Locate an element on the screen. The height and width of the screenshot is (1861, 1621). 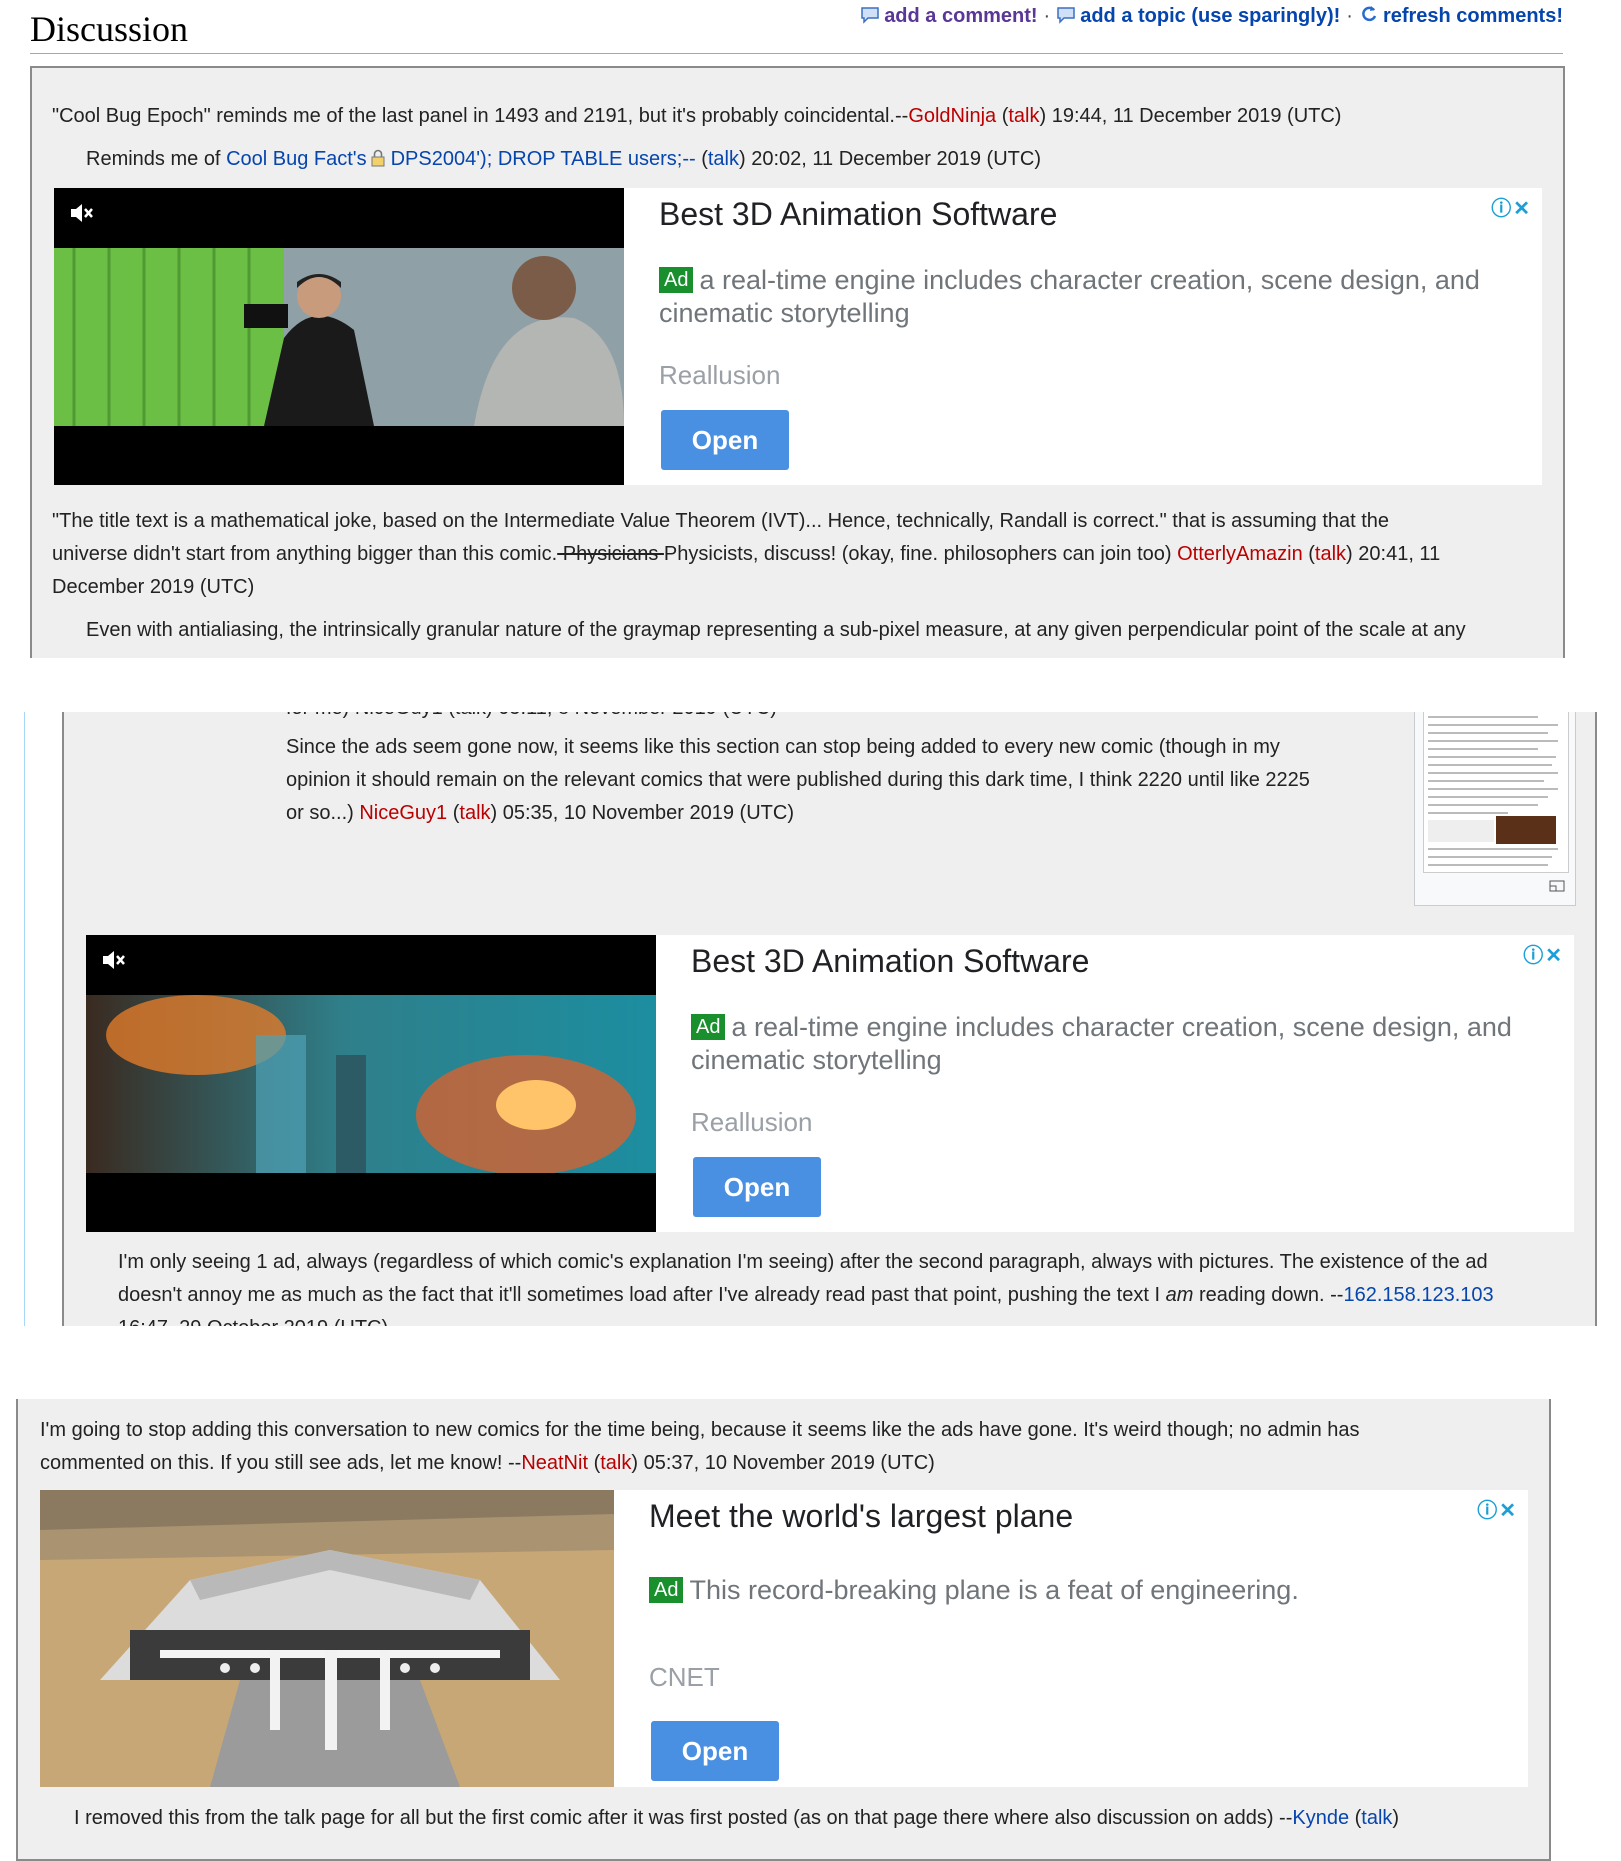
thumbnail-page is located at coordinates (1496, 792).